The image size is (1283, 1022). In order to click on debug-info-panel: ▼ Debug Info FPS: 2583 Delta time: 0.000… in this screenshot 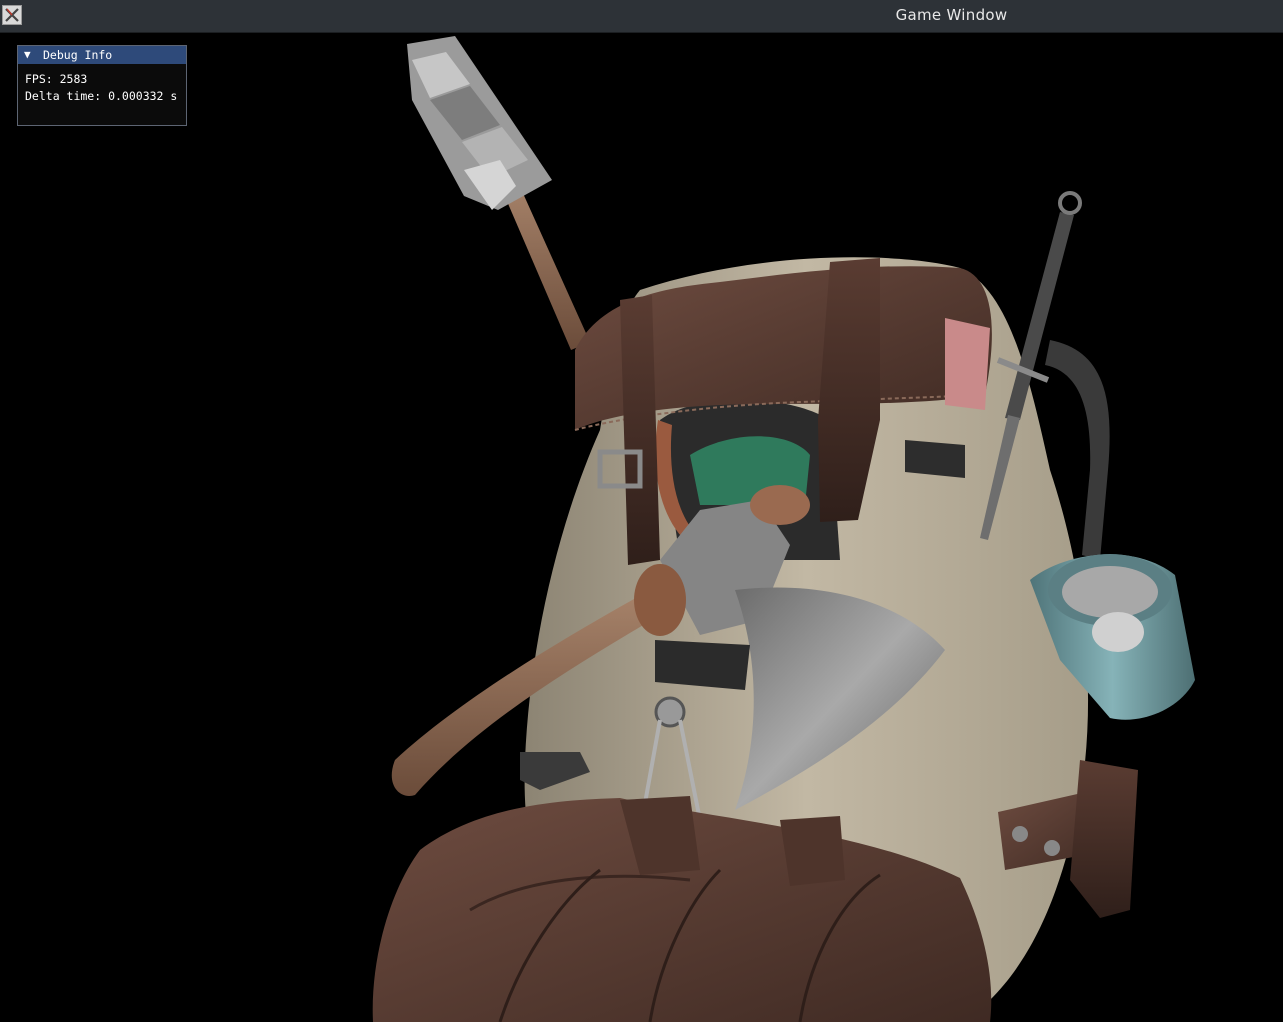, I will do `click(102, 85)`.